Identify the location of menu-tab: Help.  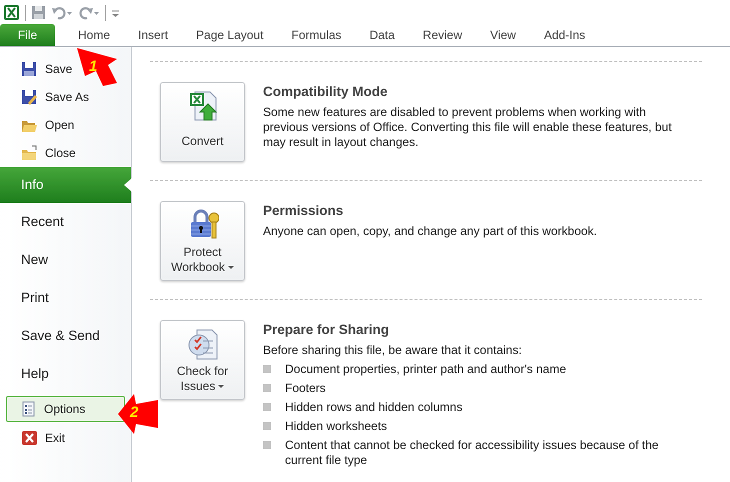
(65, 374).